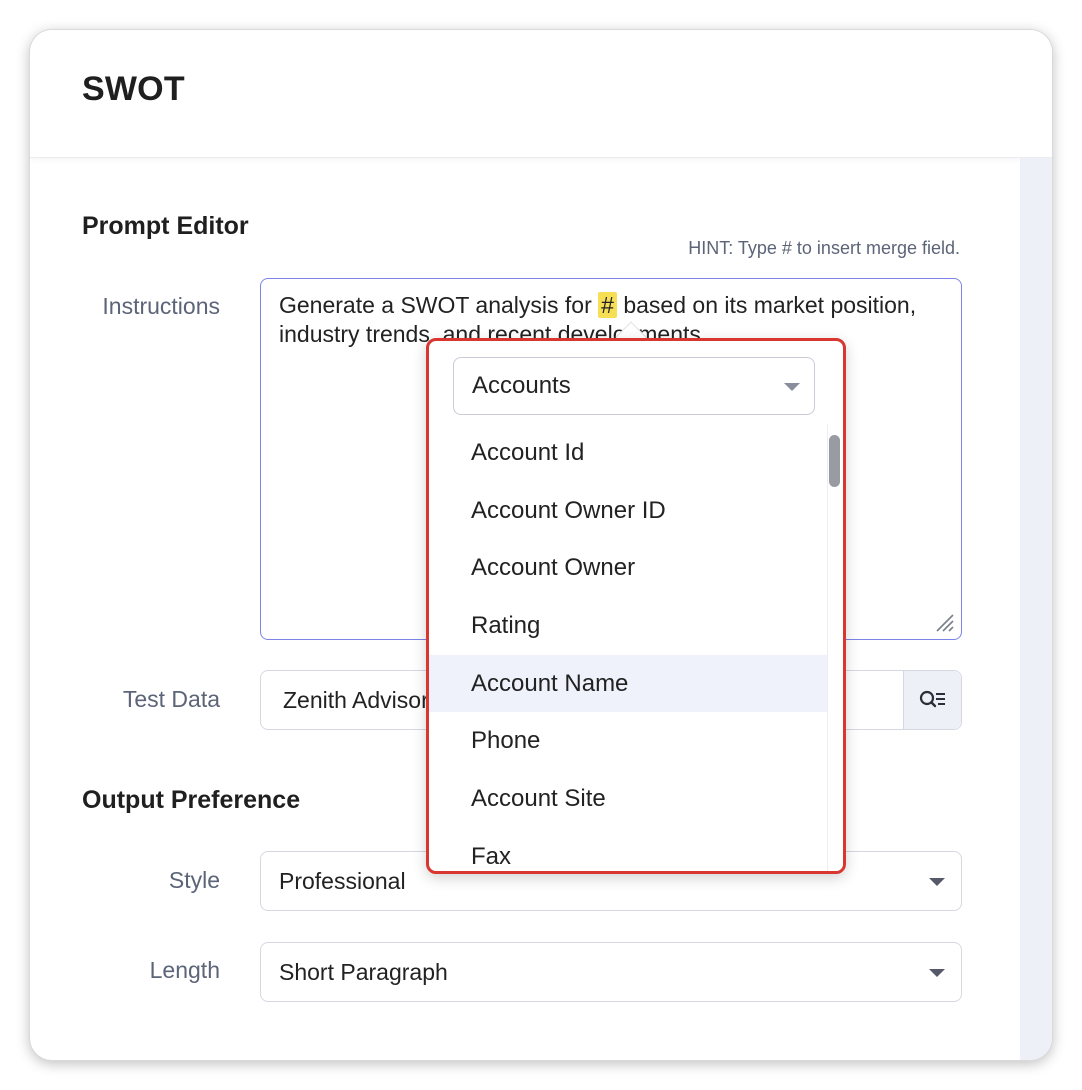 The height and width of the screenshot is (1090, 1082). I want to click on merge-field-label: Fax, so click(491, 856).